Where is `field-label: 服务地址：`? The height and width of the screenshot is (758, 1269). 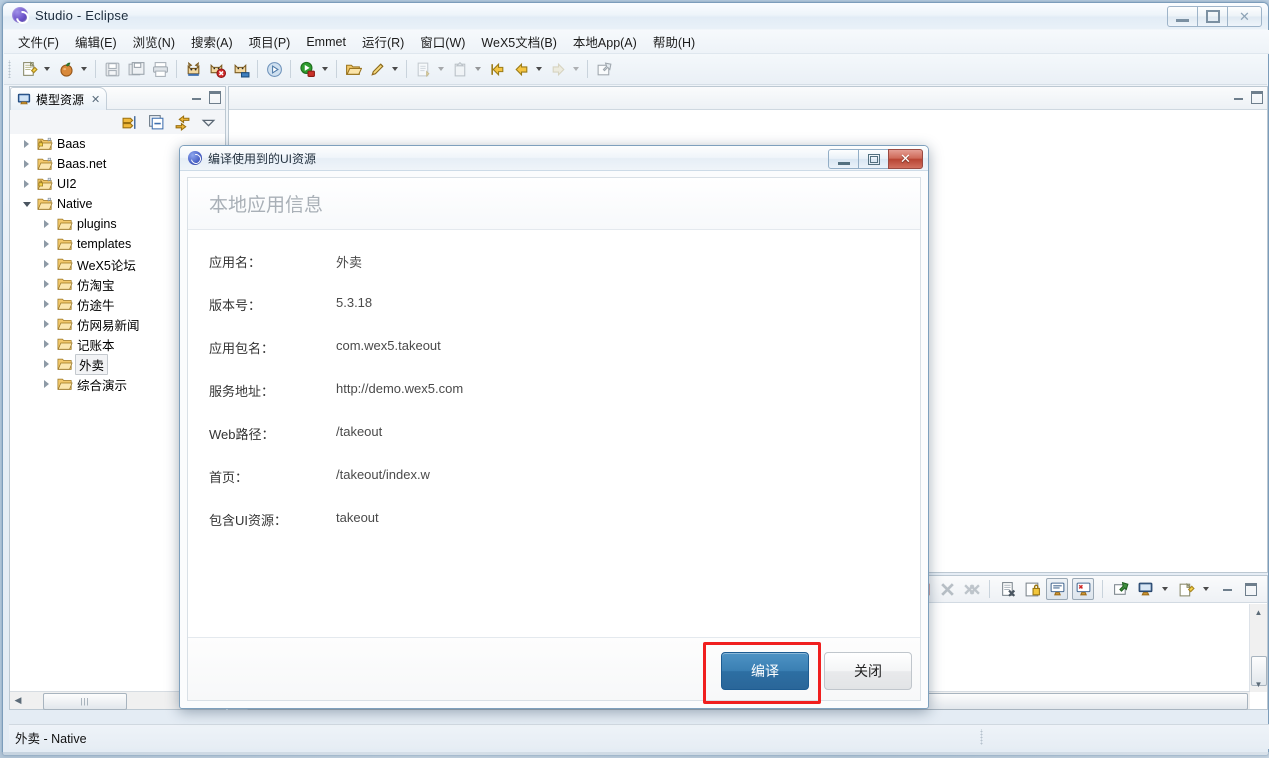
field-label: 服务地址： is located at coordinates (242, 391).